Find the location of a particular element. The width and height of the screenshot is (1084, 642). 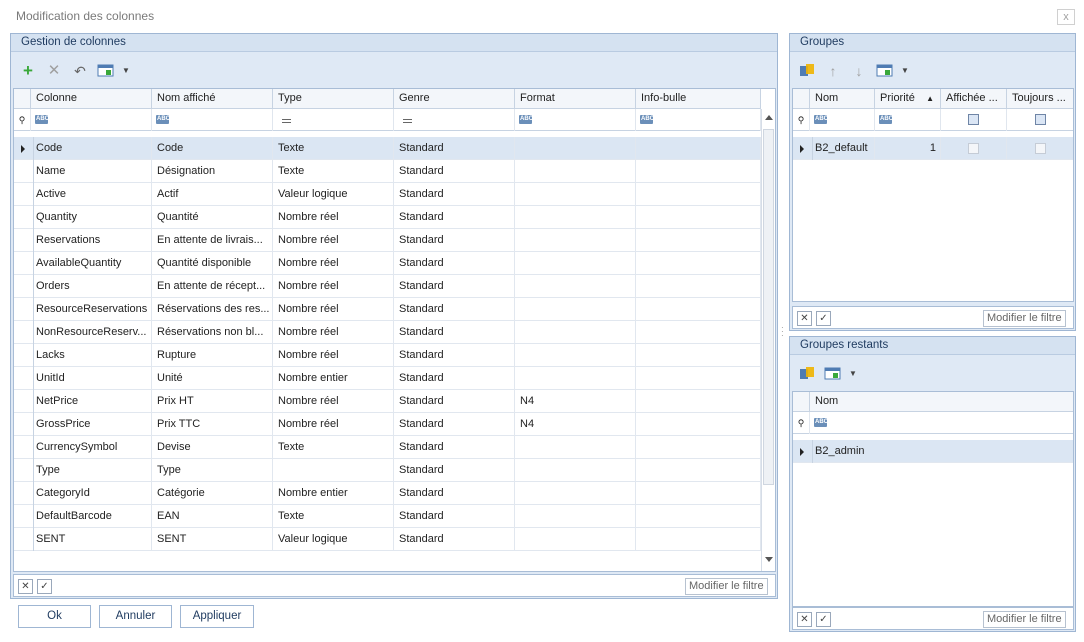

cell-nom-affiche: Rupture is located at coordinates (212, 355).